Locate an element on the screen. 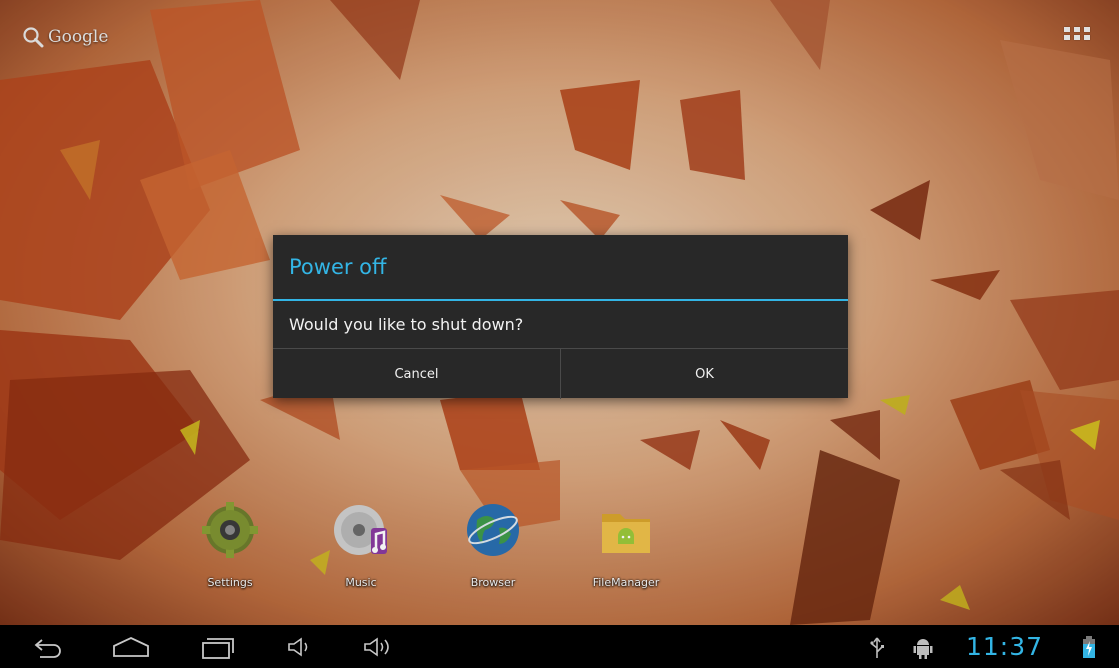 Image resolution: width=1119 pixels, height=668 pixels. volume-down-icon is located at coordinates (300, 647).